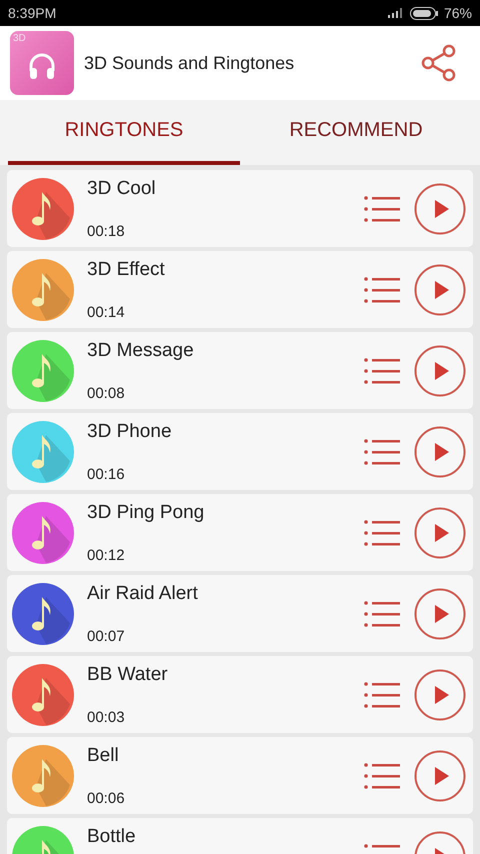 The image size is (480, 854). I want to click on tab: RECOMMEND, so click(356, 132).